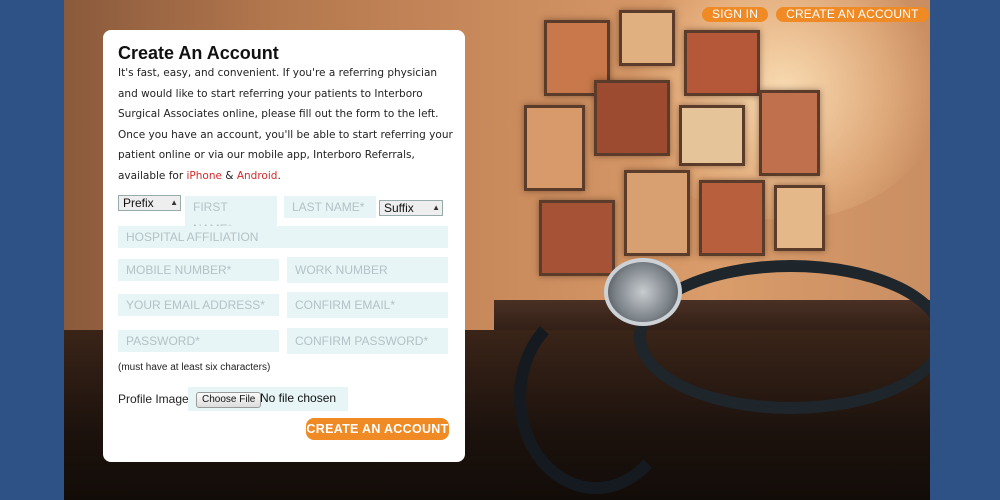  Describe the element at coordinates (298, 398) in the screenshot. I see `no-file-text: No file chosen` at that location.